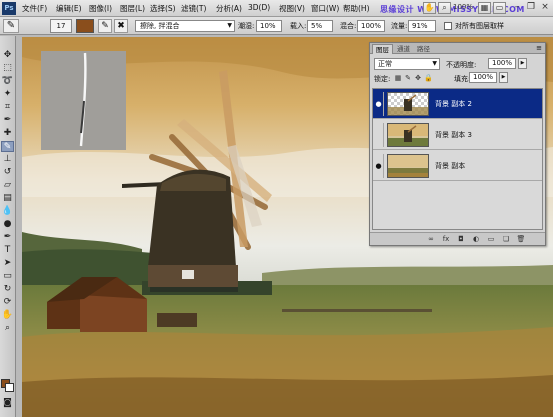 The width and height of the screenshot is (553, 417). What do you see at coordinates (7, 276) in the screenshot?
I see `shape-tool-icon: ▭` at bounding box center [7, 276].